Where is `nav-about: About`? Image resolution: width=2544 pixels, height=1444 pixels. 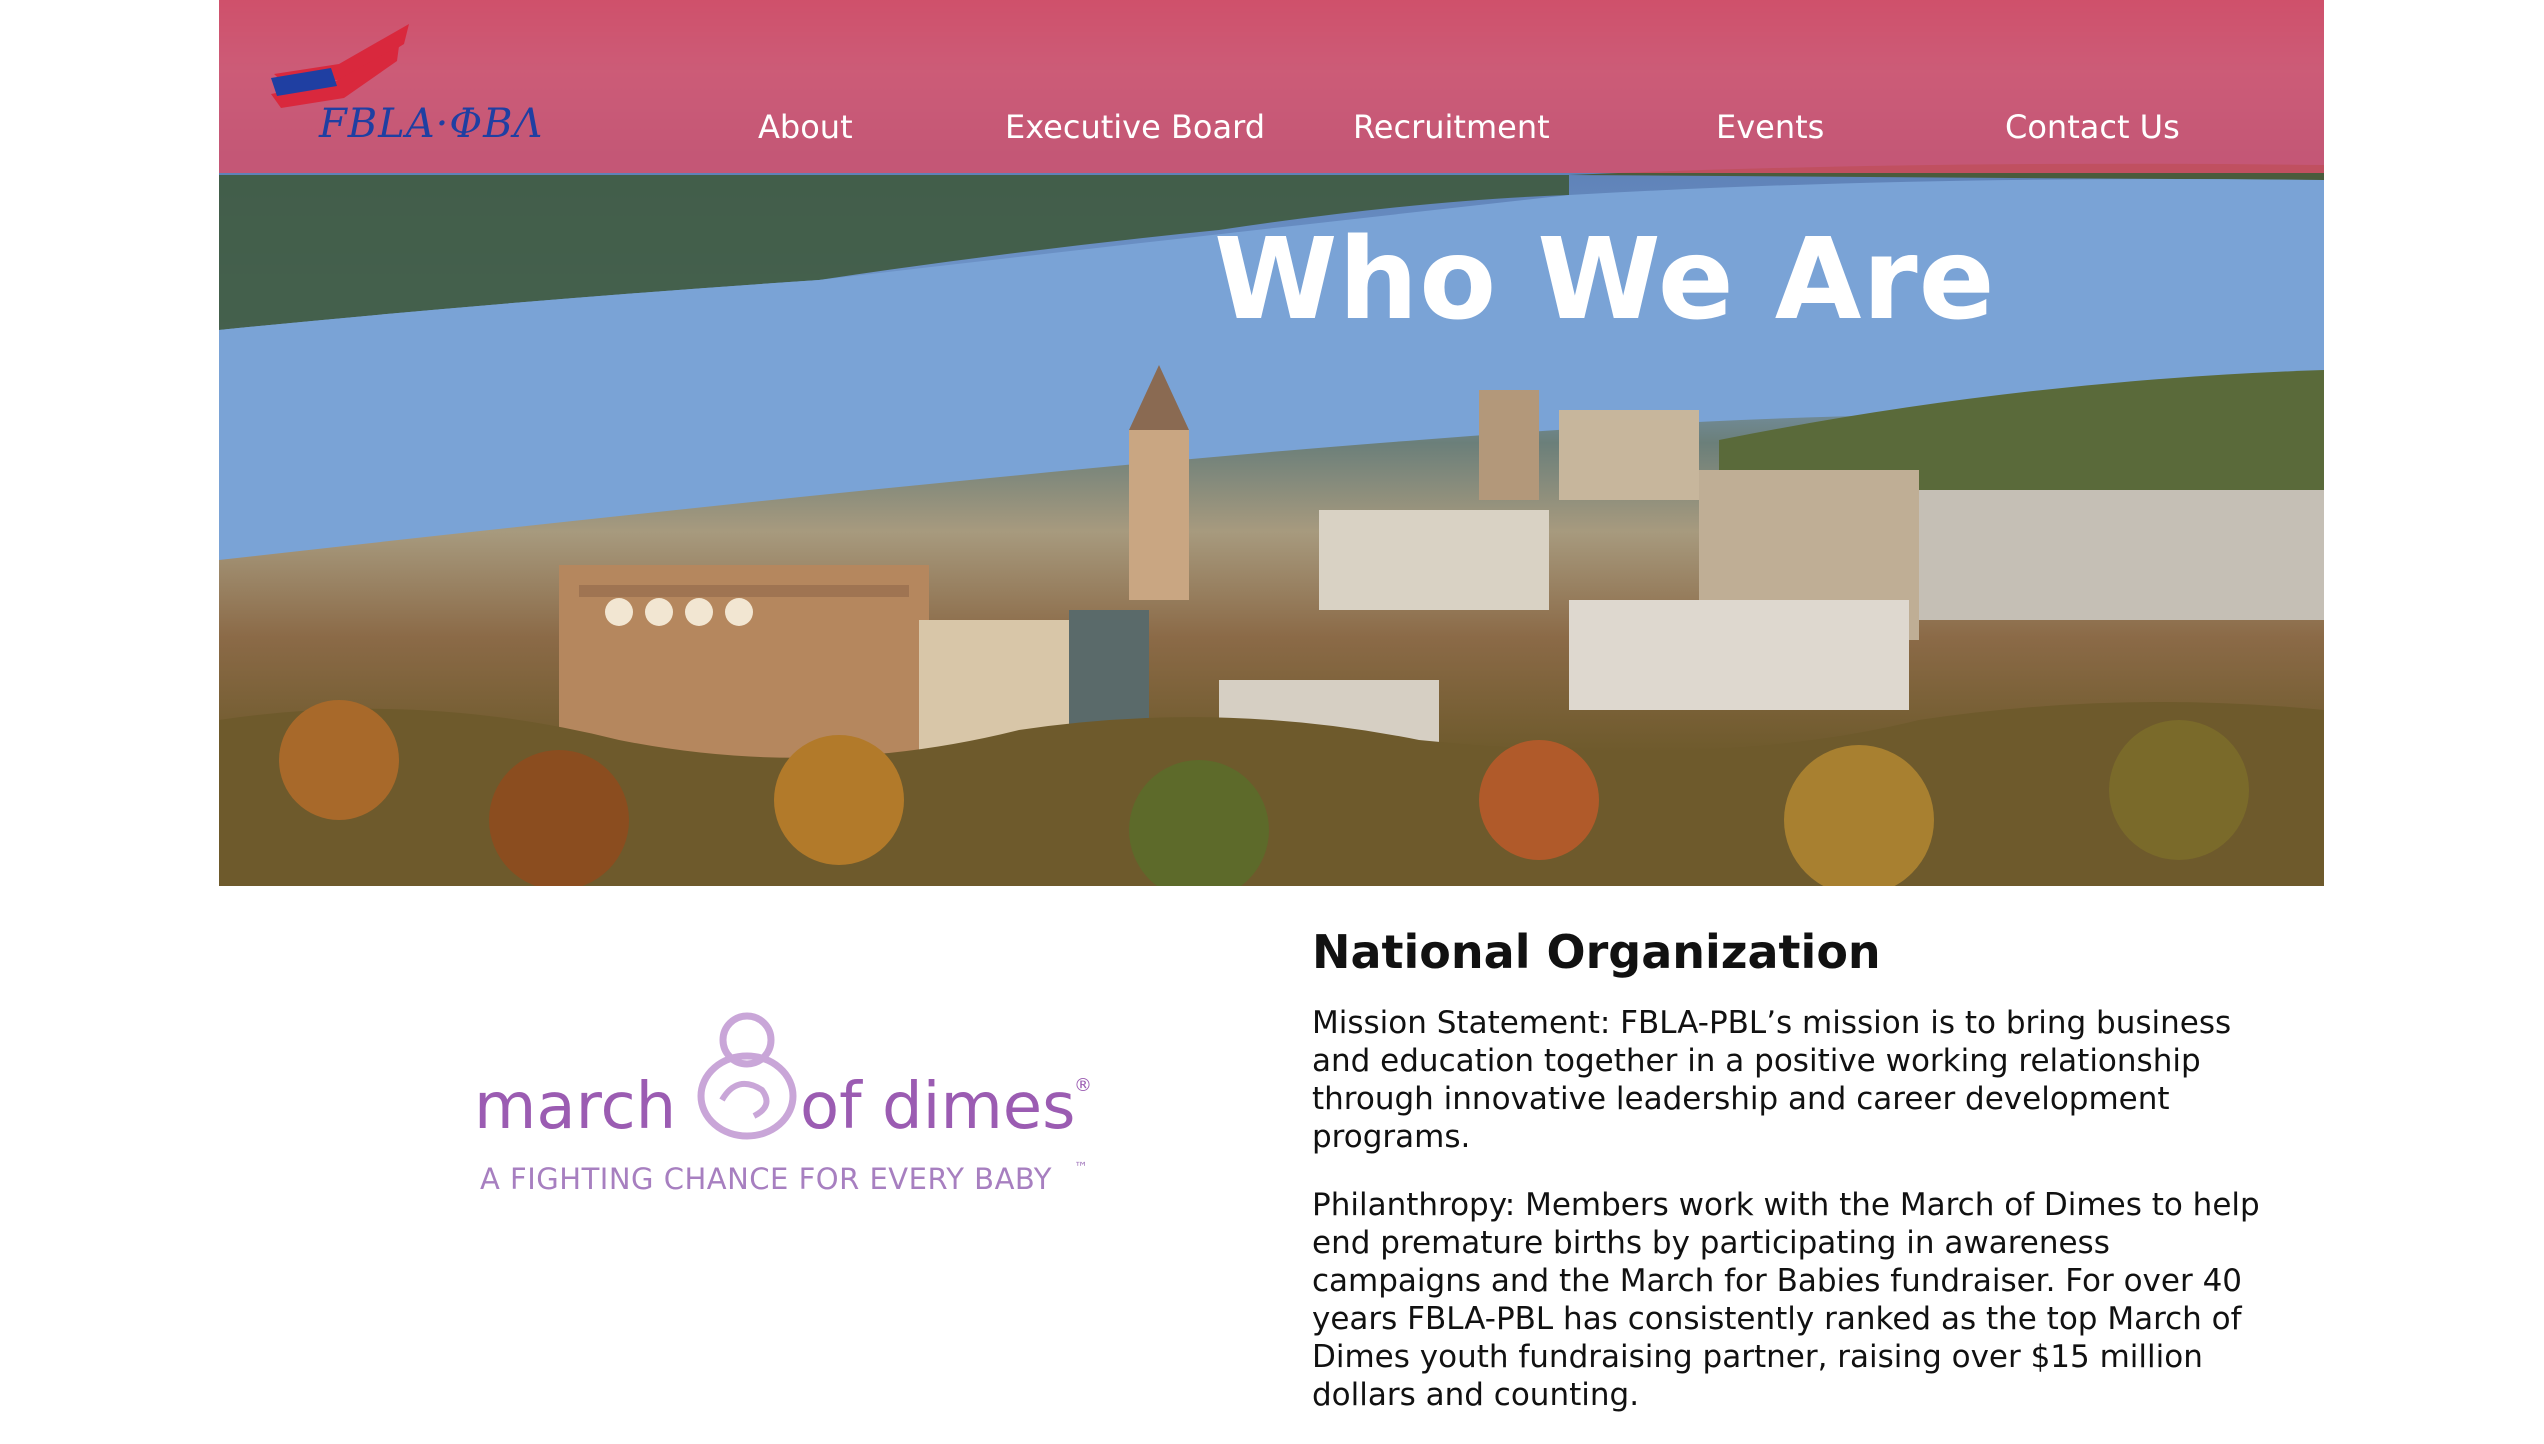 nav-about: About is located at coordinates (805, 127).